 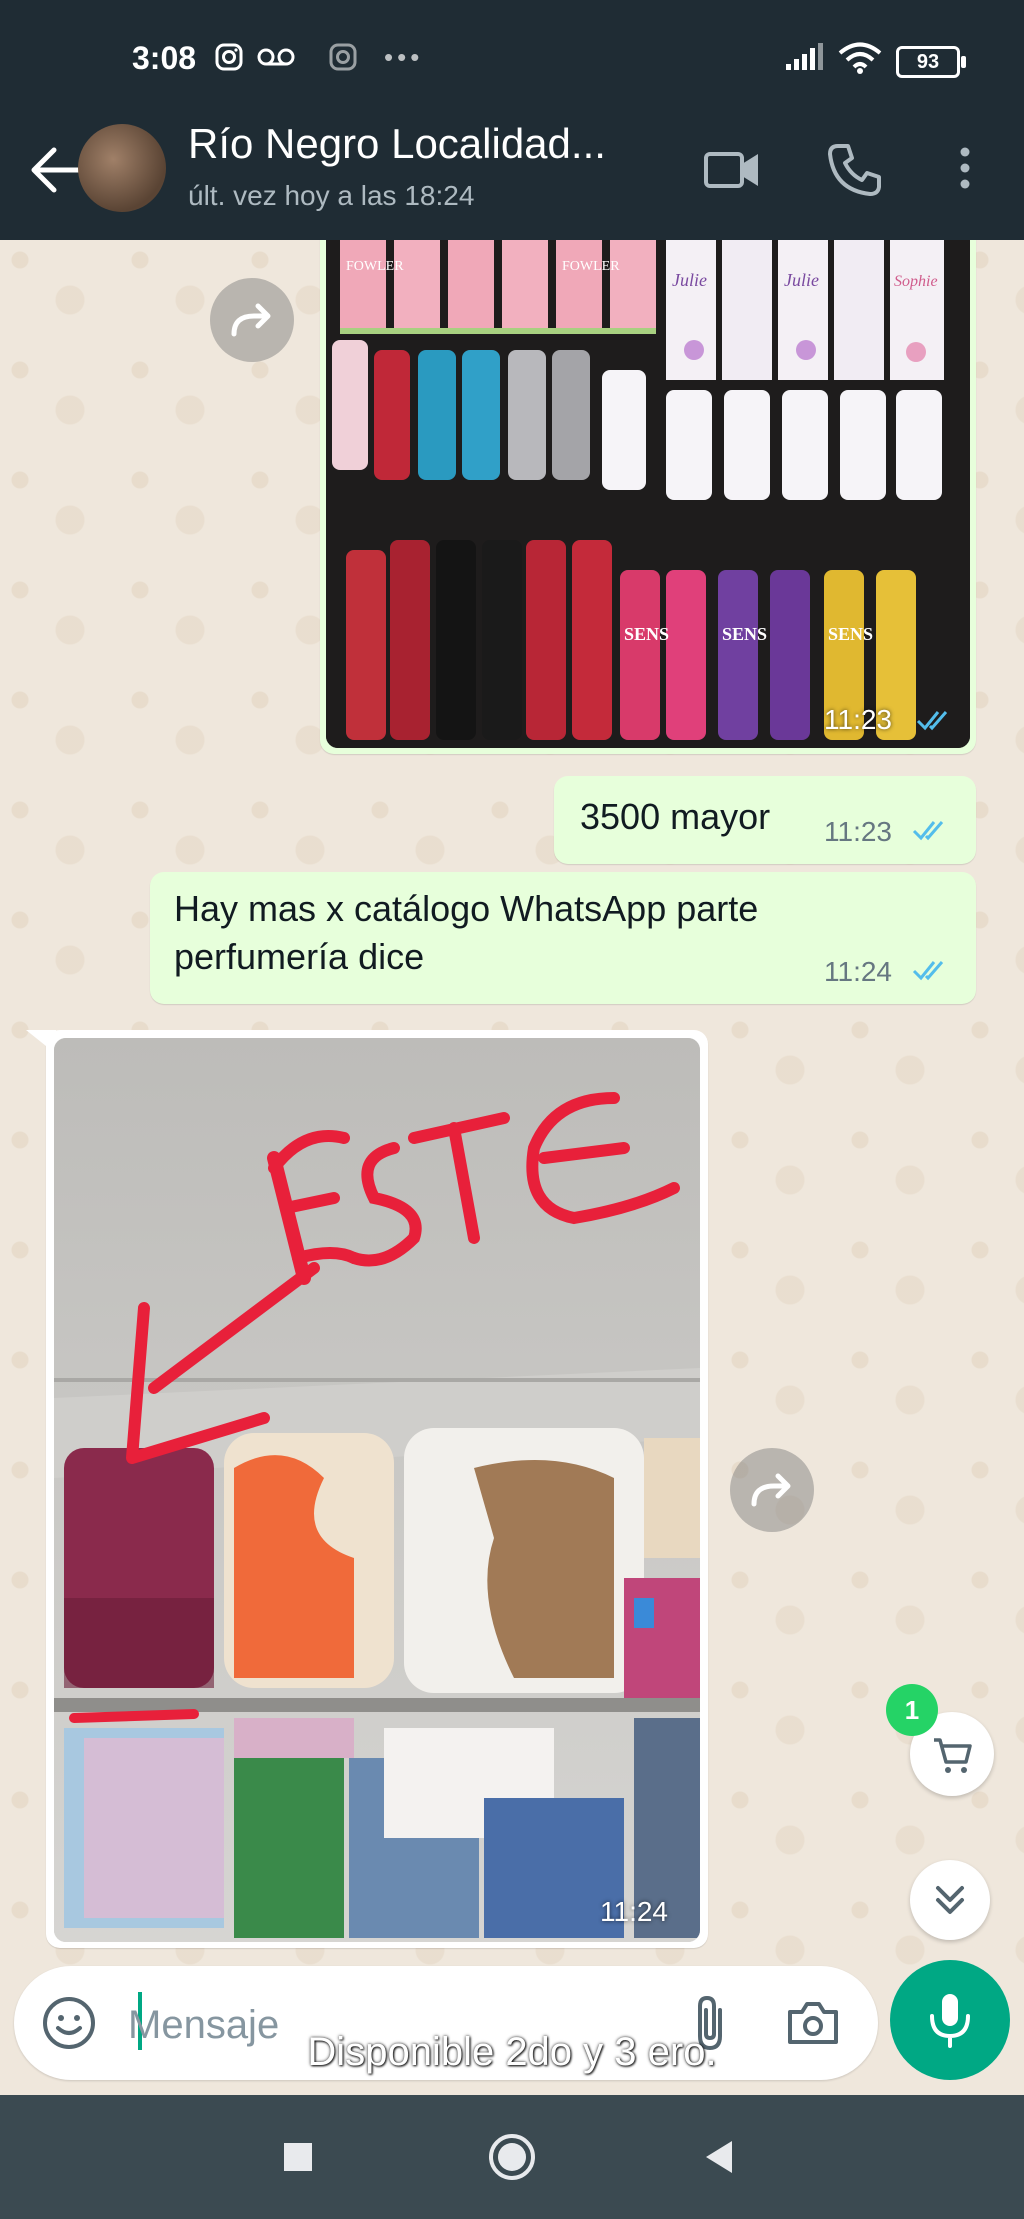 I want to click on nav-circle-icon, so click(x=512, y=2157).